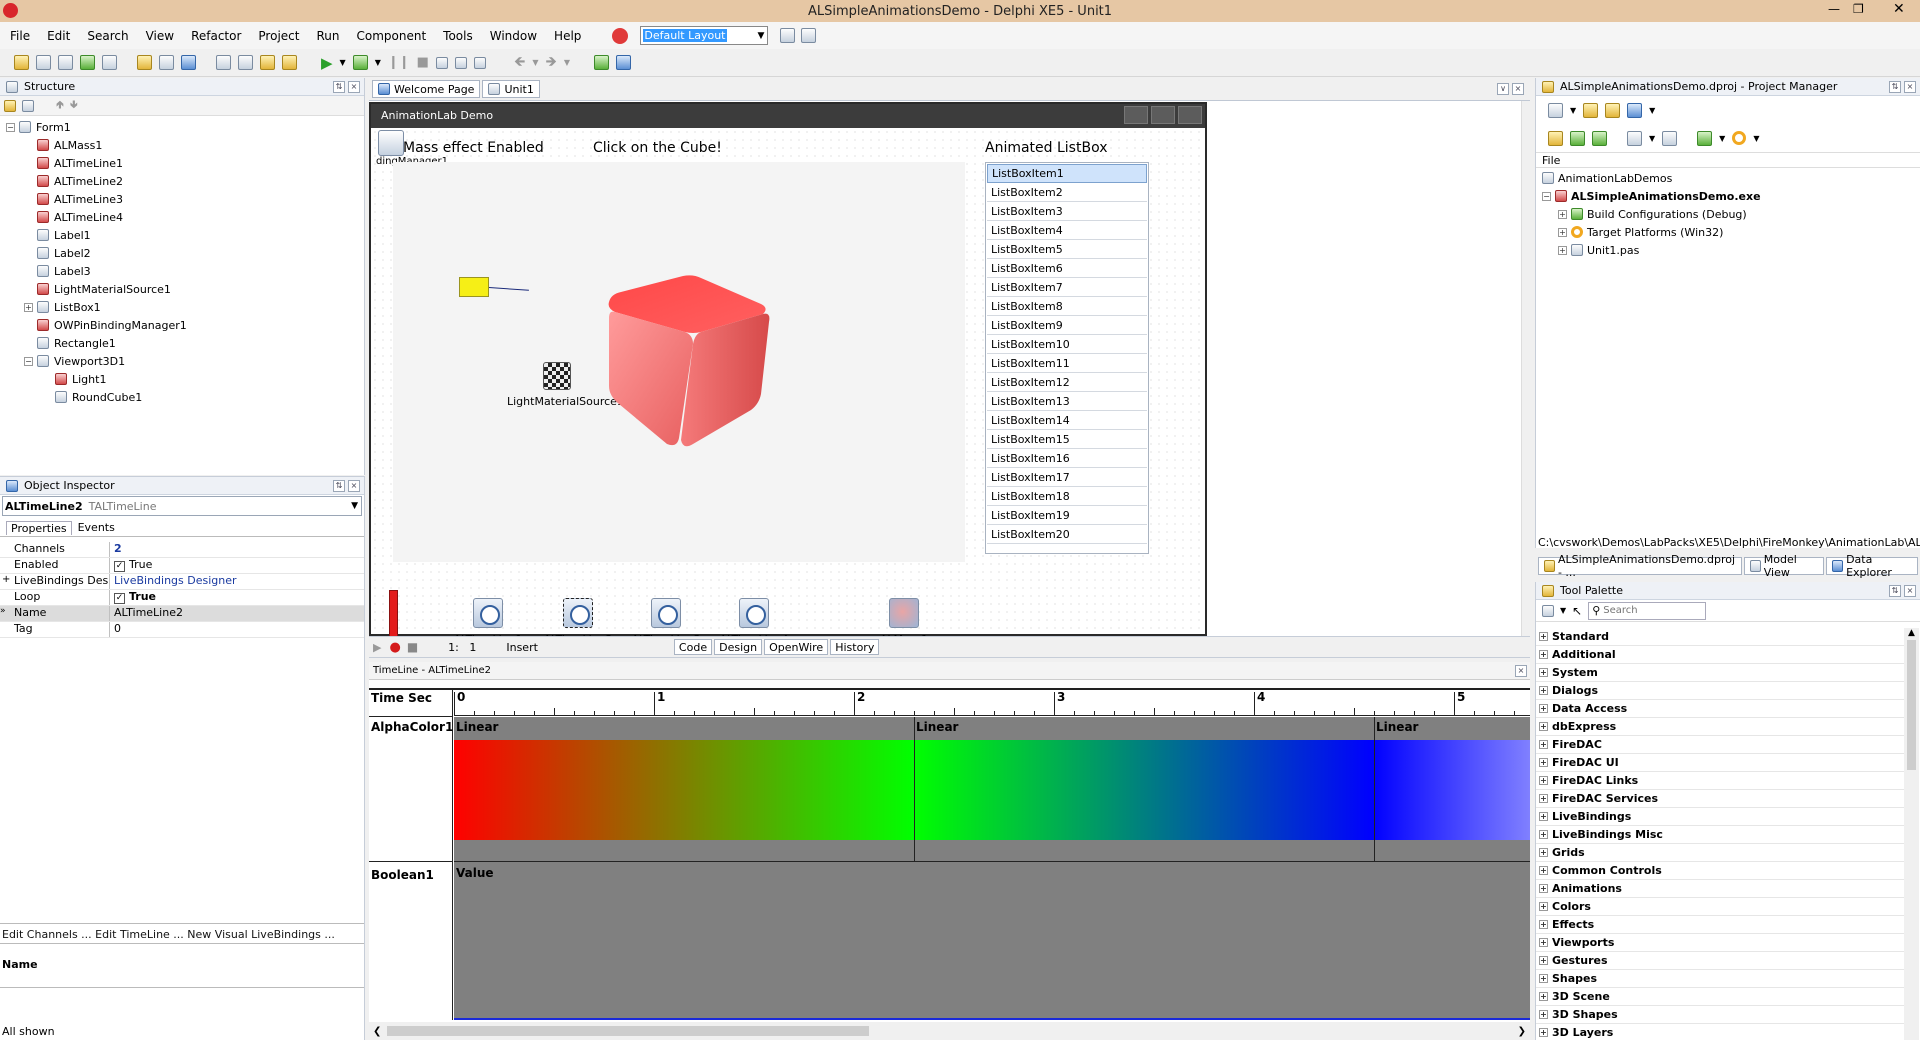  I want to click on tab-openwire: OpenWire, so click(796, 647).